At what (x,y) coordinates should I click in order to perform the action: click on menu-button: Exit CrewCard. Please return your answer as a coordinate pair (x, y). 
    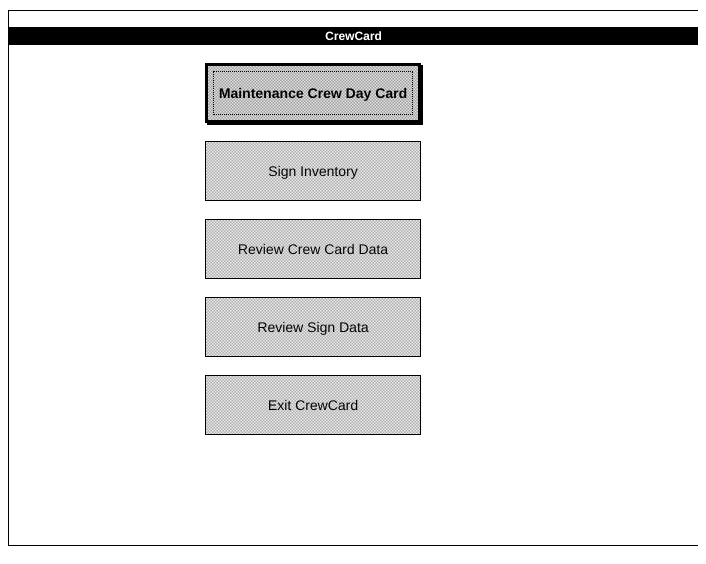
    Looking at the image, I should click on (313, 405).